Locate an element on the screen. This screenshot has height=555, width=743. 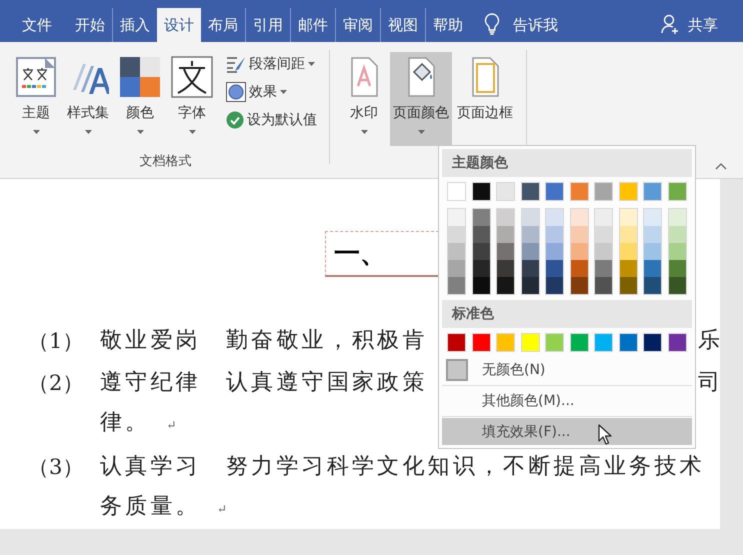
paragraph-text: 律。 ↵ is located at coordinates (140, 423).